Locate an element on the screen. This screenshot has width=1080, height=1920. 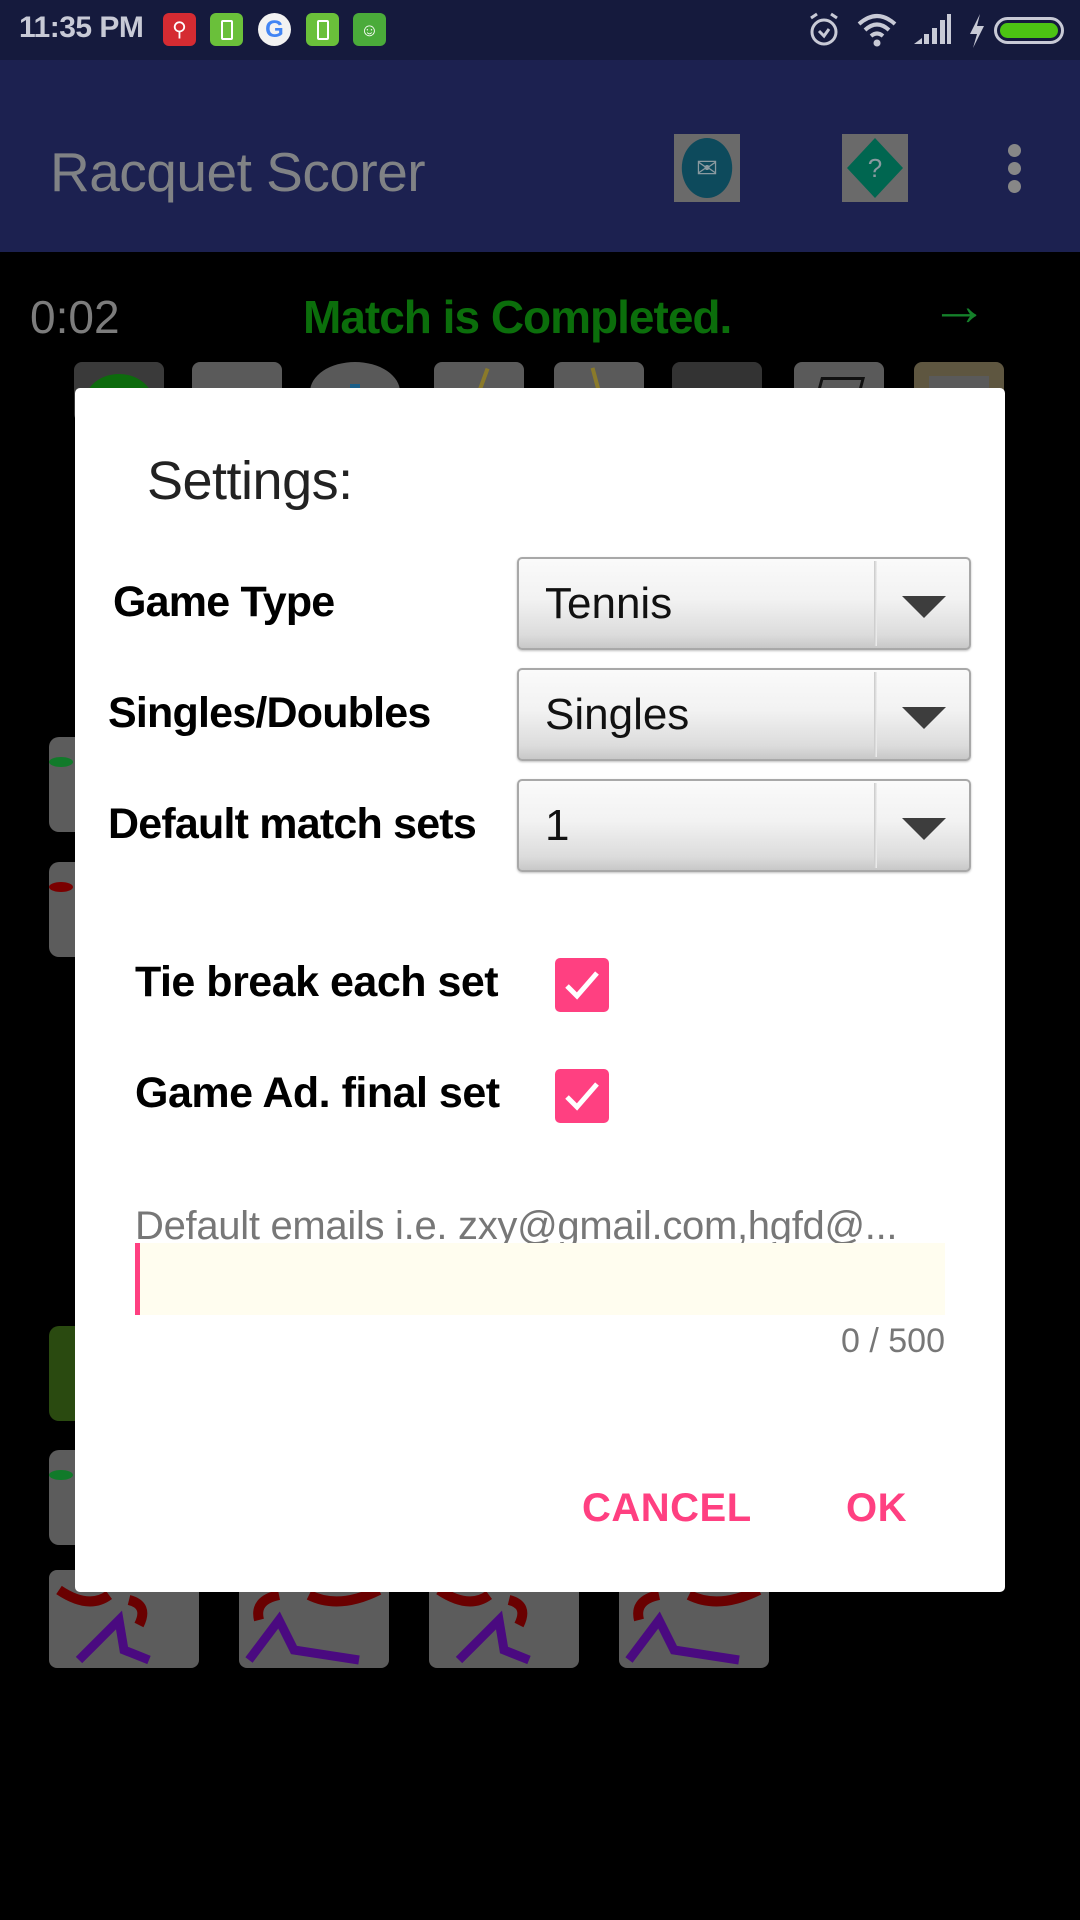
tie-break-checkbox is located at coordinates (582, 985).